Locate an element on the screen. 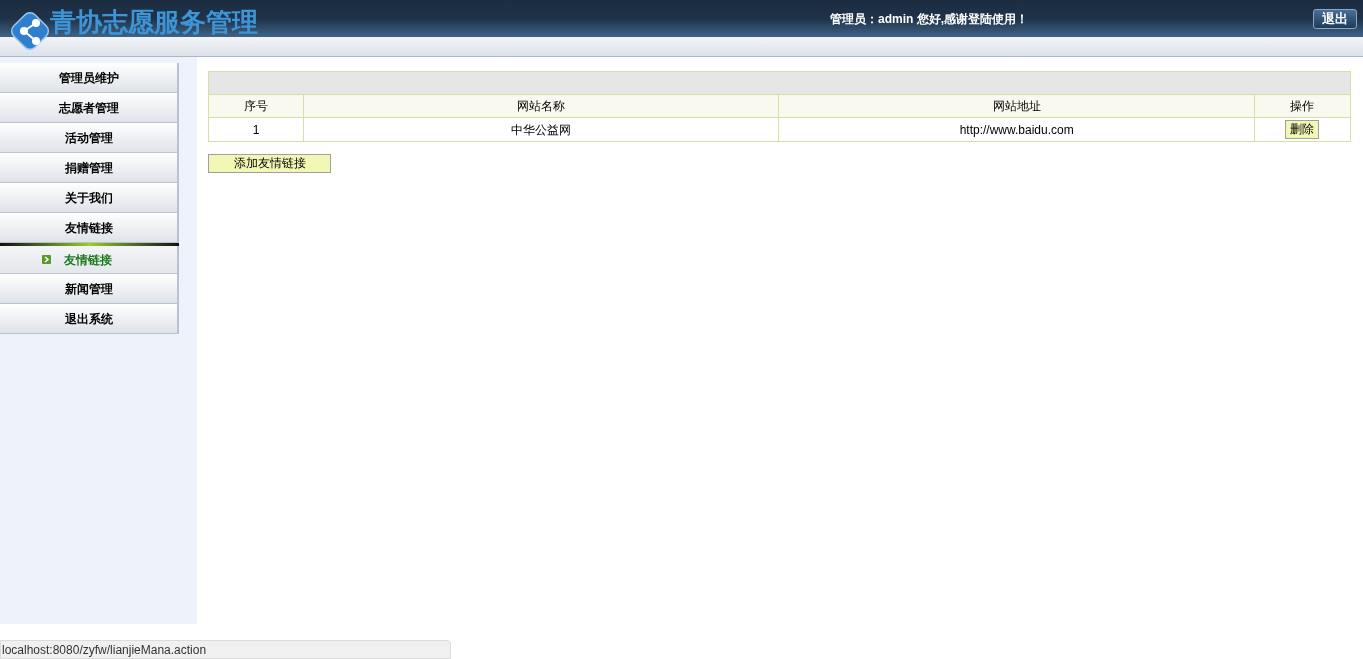 This screenshot has width=1363, height=659. greeting-text: 管理员：admin 您好,感谢登陆使用！ is located at coordinates (929, 19).